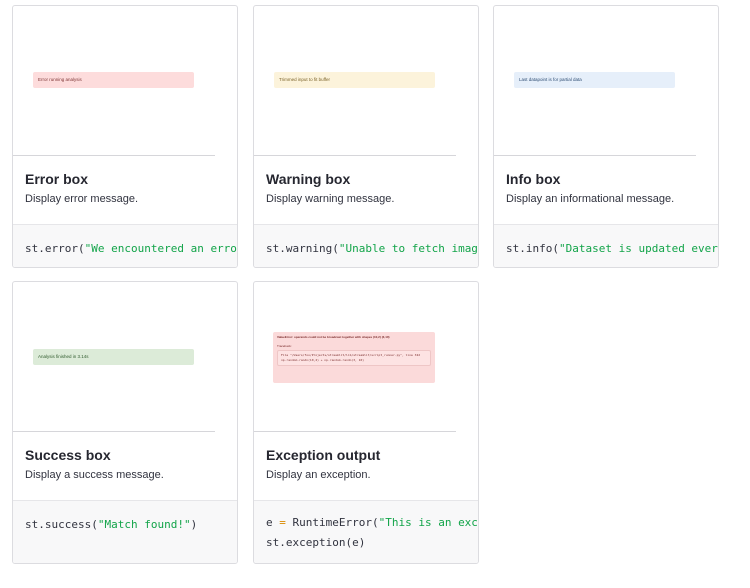 Image resolution: width=750 pixels, height=588 pixels. Describe the element at coordinates (144, 524) in the screenshot. I see `code-token: "Match found!"` at that location.